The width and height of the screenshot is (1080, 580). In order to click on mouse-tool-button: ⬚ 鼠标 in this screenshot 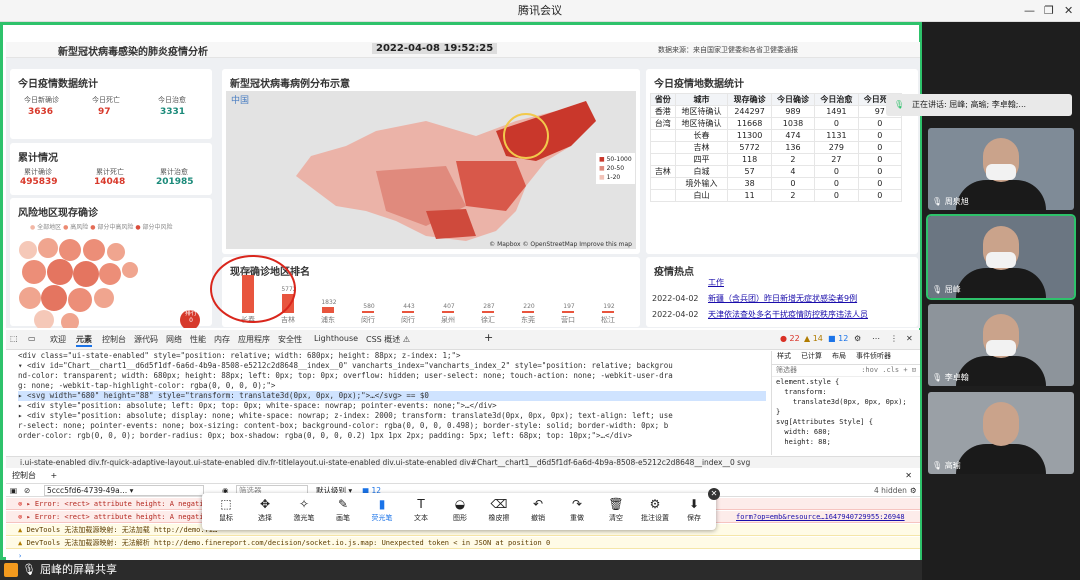, I will do `click(226, 510)`.